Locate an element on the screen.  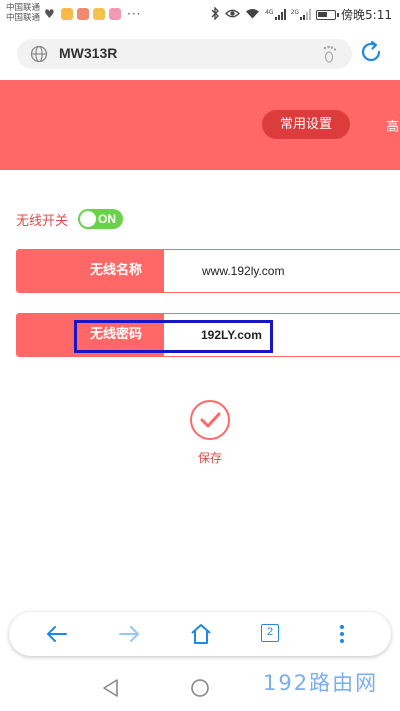
wifi-toggle: ON is located at coordinates (101, 219).